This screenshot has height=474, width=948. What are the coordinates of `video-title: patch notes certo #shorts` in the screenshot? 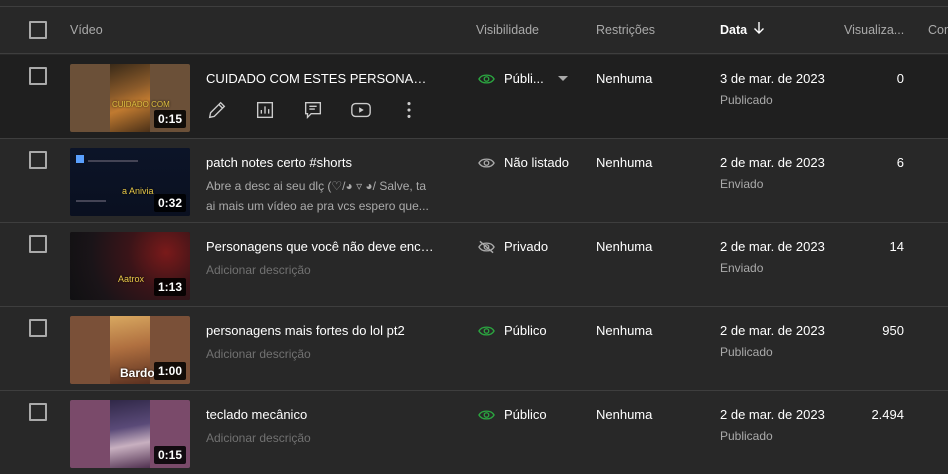 It's located at (321, 163).